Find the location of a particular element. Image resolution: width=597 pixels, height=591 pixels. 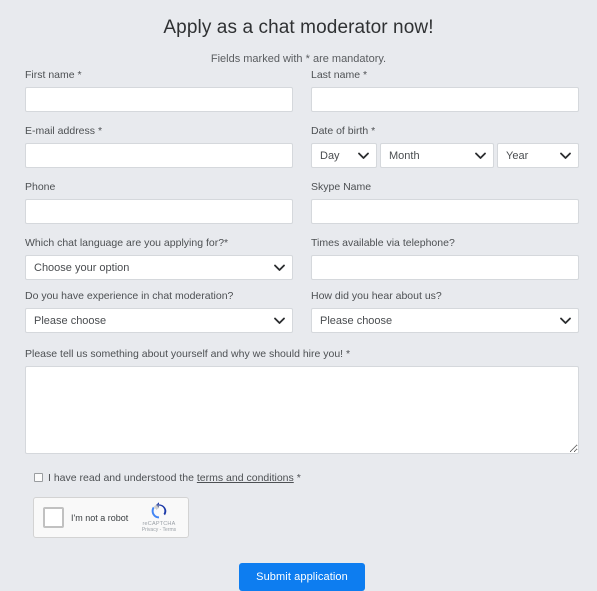

recaptcha-checkbox is located at coordinates (53, 517).